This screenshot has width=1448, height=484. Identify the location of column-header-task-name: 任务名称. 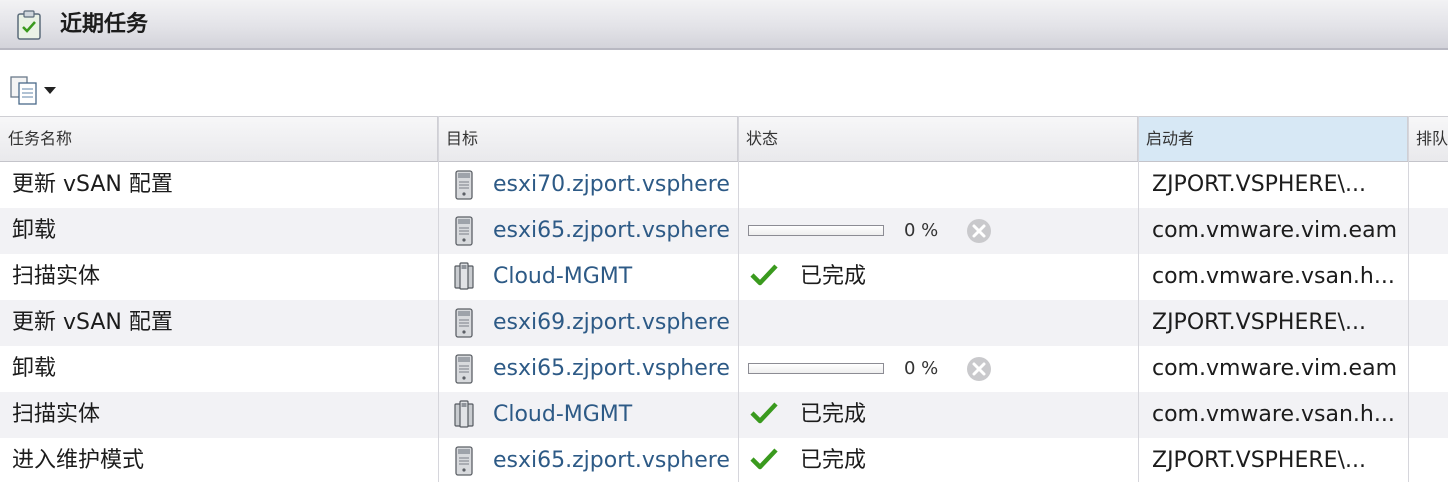
(219, 139).